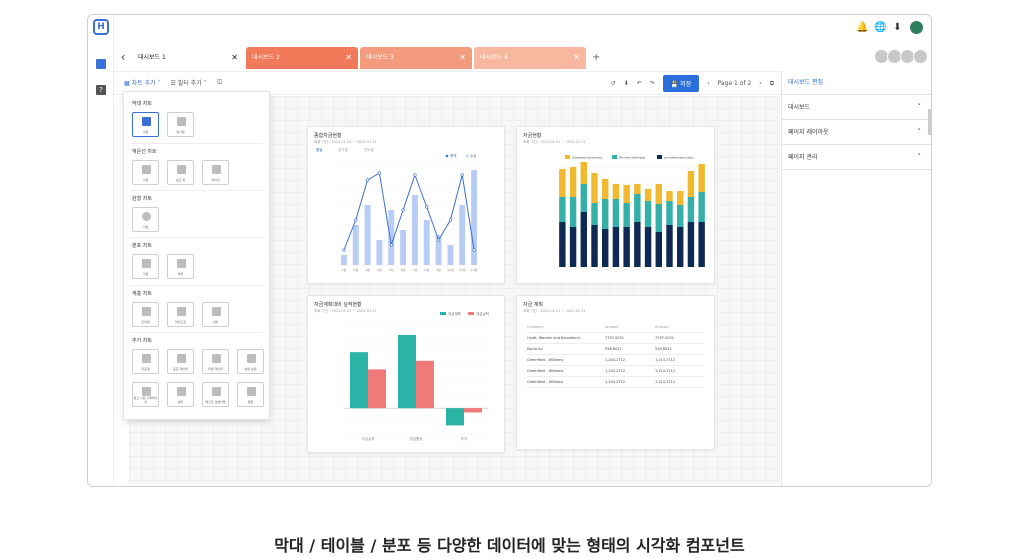 Image resolution: width=1019 pixels, height=558 pixels. I want to click on add-tab-button: +, so click(594, 58).